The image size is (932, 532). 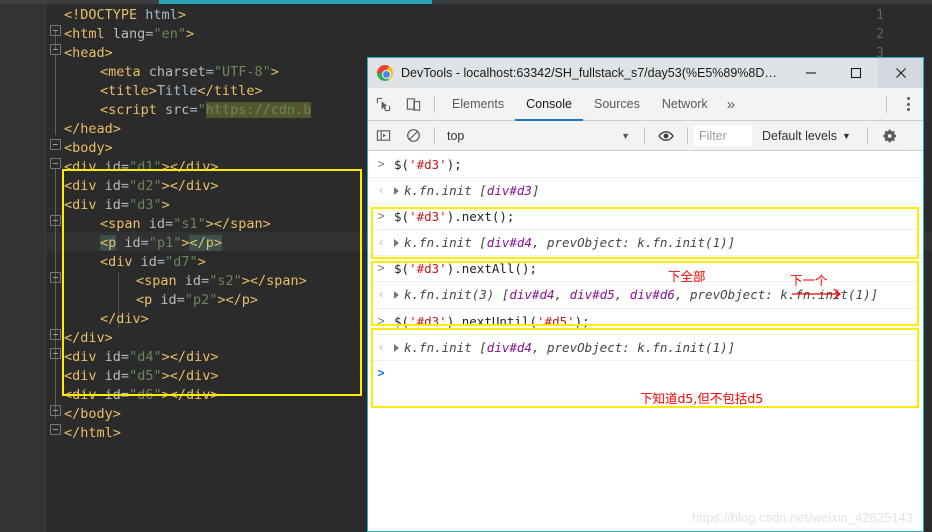 What do you see at coordinates (800, 135) in the screenshot?
I see `log-levels-label: Default levels` at bounding box center [800, 135].